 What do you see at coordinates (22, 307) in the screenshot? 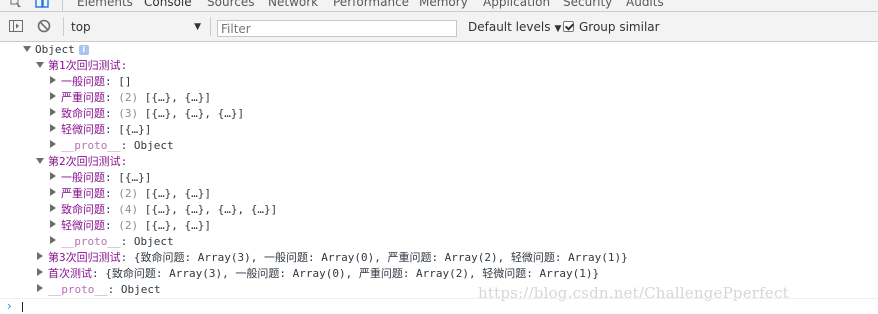
I see `text-caret` at bounding box center [22, 307].